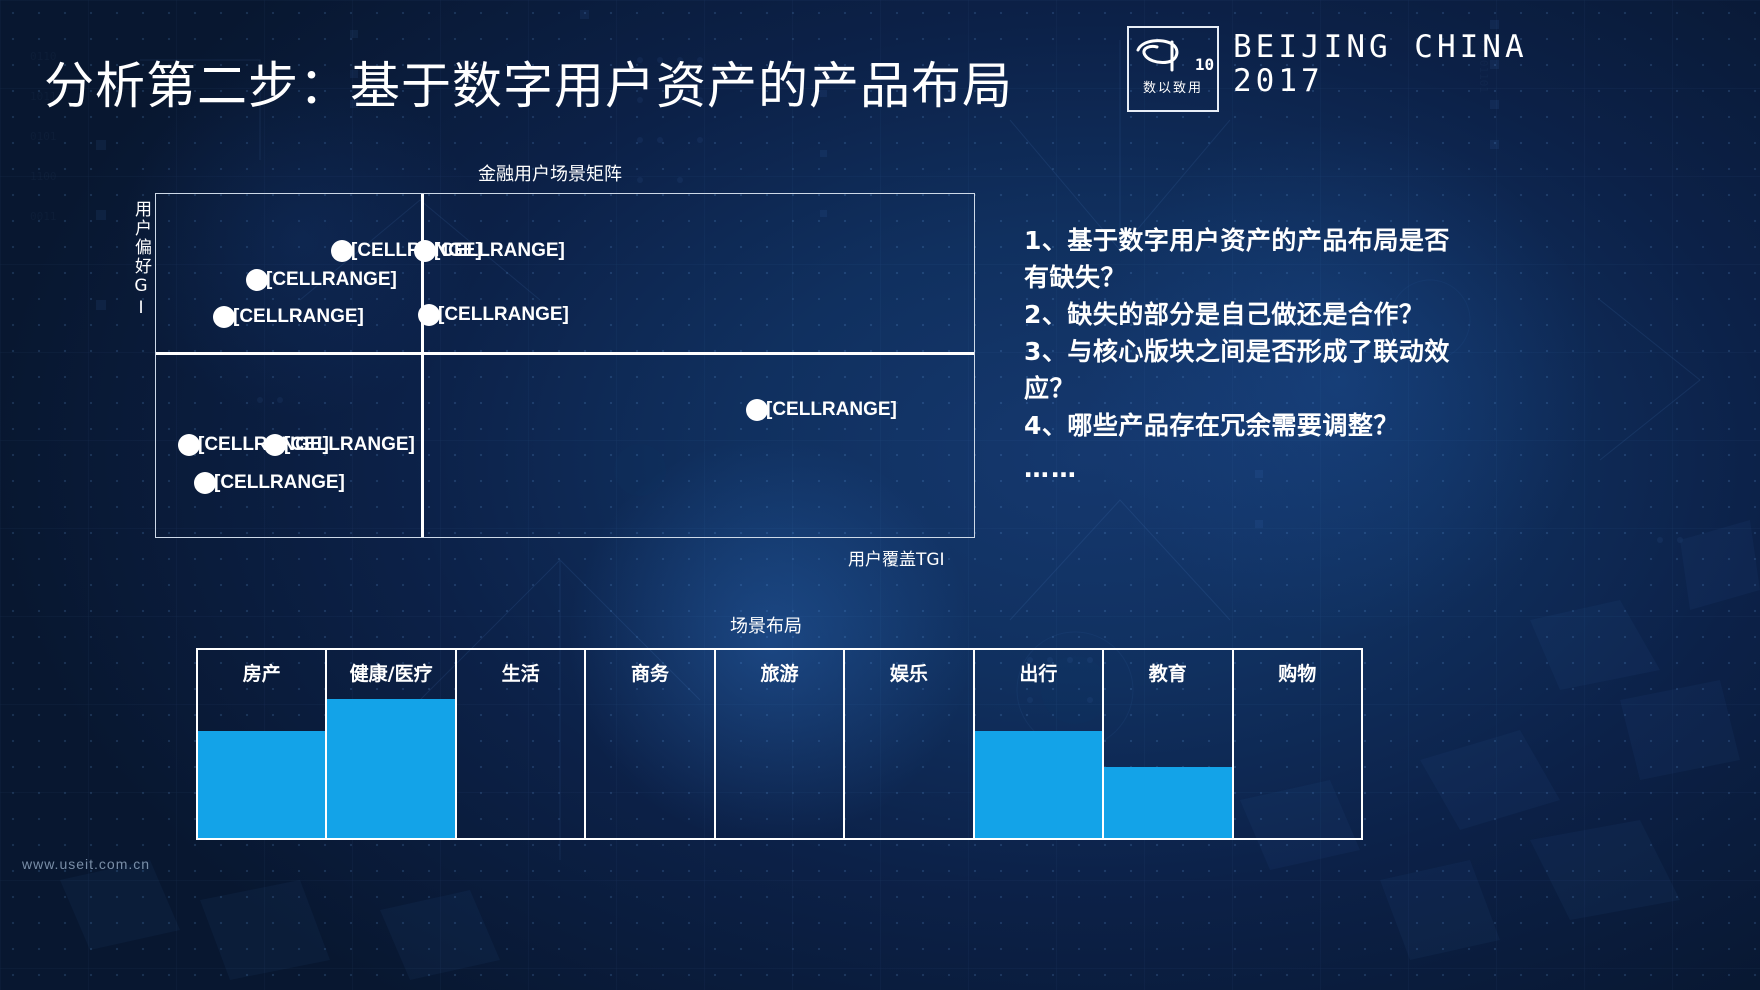 This screenshot has height=990, width=1760. What do you see at coordinates (1297, 674) in the screenshot?
I see `scene-cell-label: 购物` at bounding box center [1297, 674].